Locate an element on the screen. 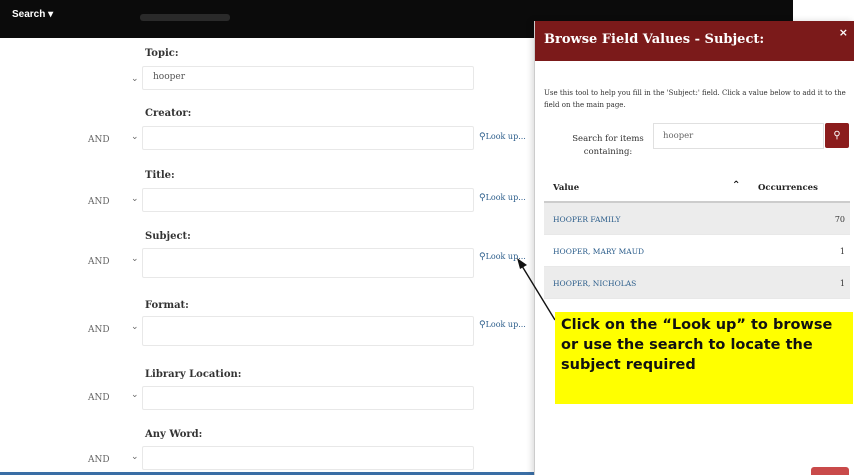 The width and height of the screenshot is (854, 475). field-label-title: Title: is located at coordinates (160, 175).